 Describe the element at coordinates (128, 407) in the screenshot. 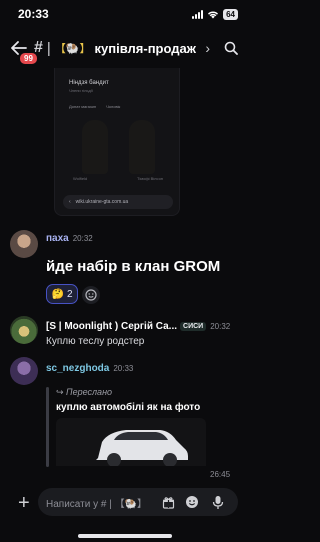

I see `forwarded-text: куплю автомобілі як на фото` at that location.